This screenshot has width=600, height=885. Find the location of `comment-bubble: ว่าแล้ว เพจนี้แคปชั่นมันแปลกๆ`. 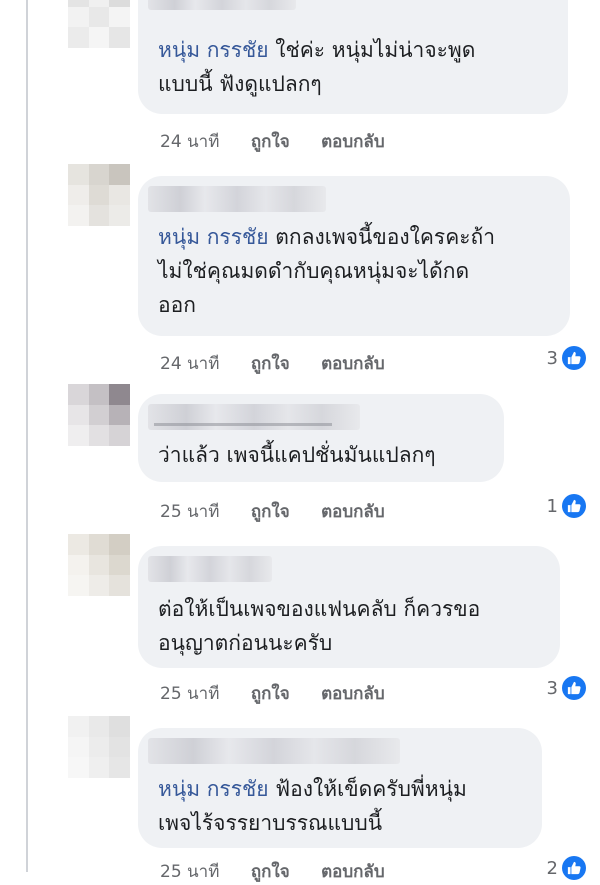

comment-bubble: ว่าแล้ว เพจนี้แคปชั่นมันแปลกๆ is located at coordinates (321, 438).